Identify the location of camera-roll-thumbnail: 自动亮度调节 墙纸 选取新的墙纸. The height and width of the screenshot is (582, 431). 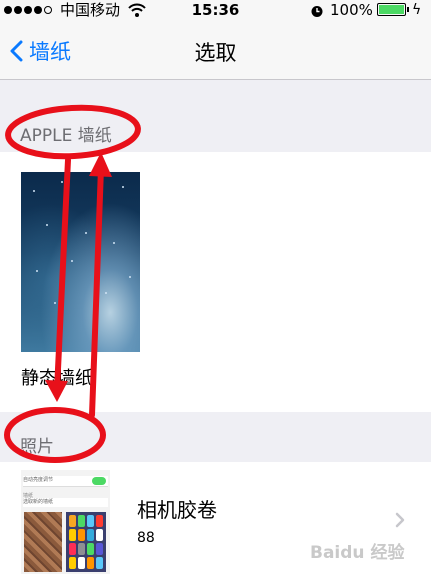
(65, 522).